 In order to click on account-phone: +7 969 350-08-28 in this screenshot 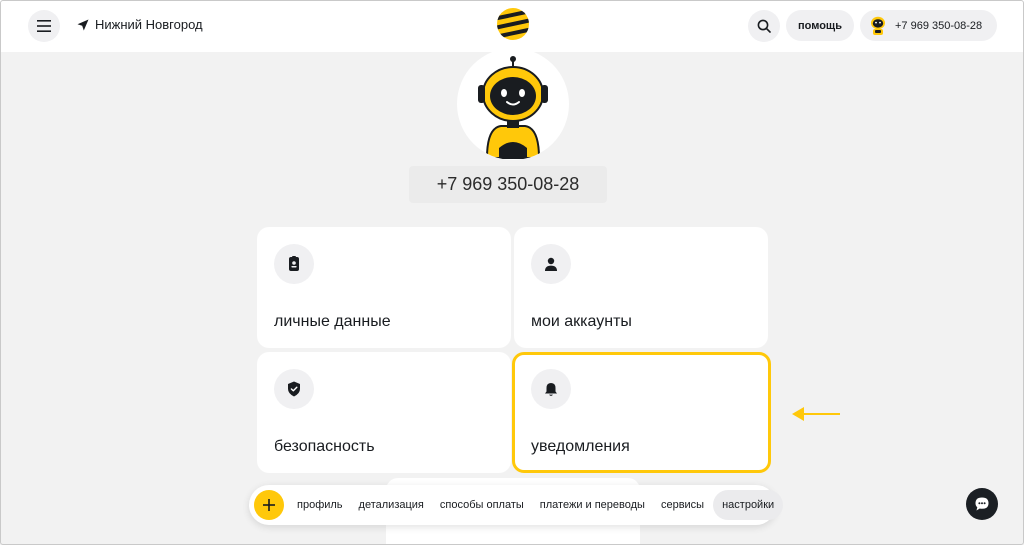, I will do `click(939, 25)`.